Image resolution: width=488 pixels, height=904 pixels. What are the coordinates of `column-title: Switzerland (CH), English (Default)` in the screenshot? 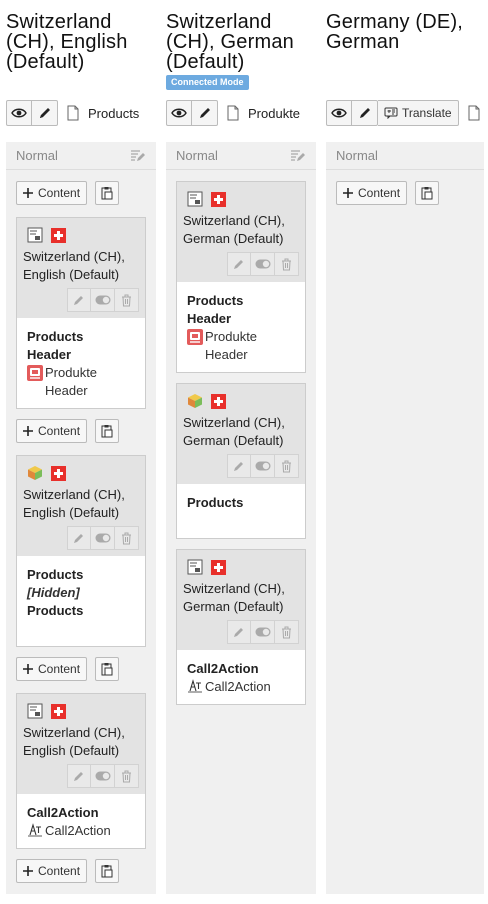 It's located at (67, 42).